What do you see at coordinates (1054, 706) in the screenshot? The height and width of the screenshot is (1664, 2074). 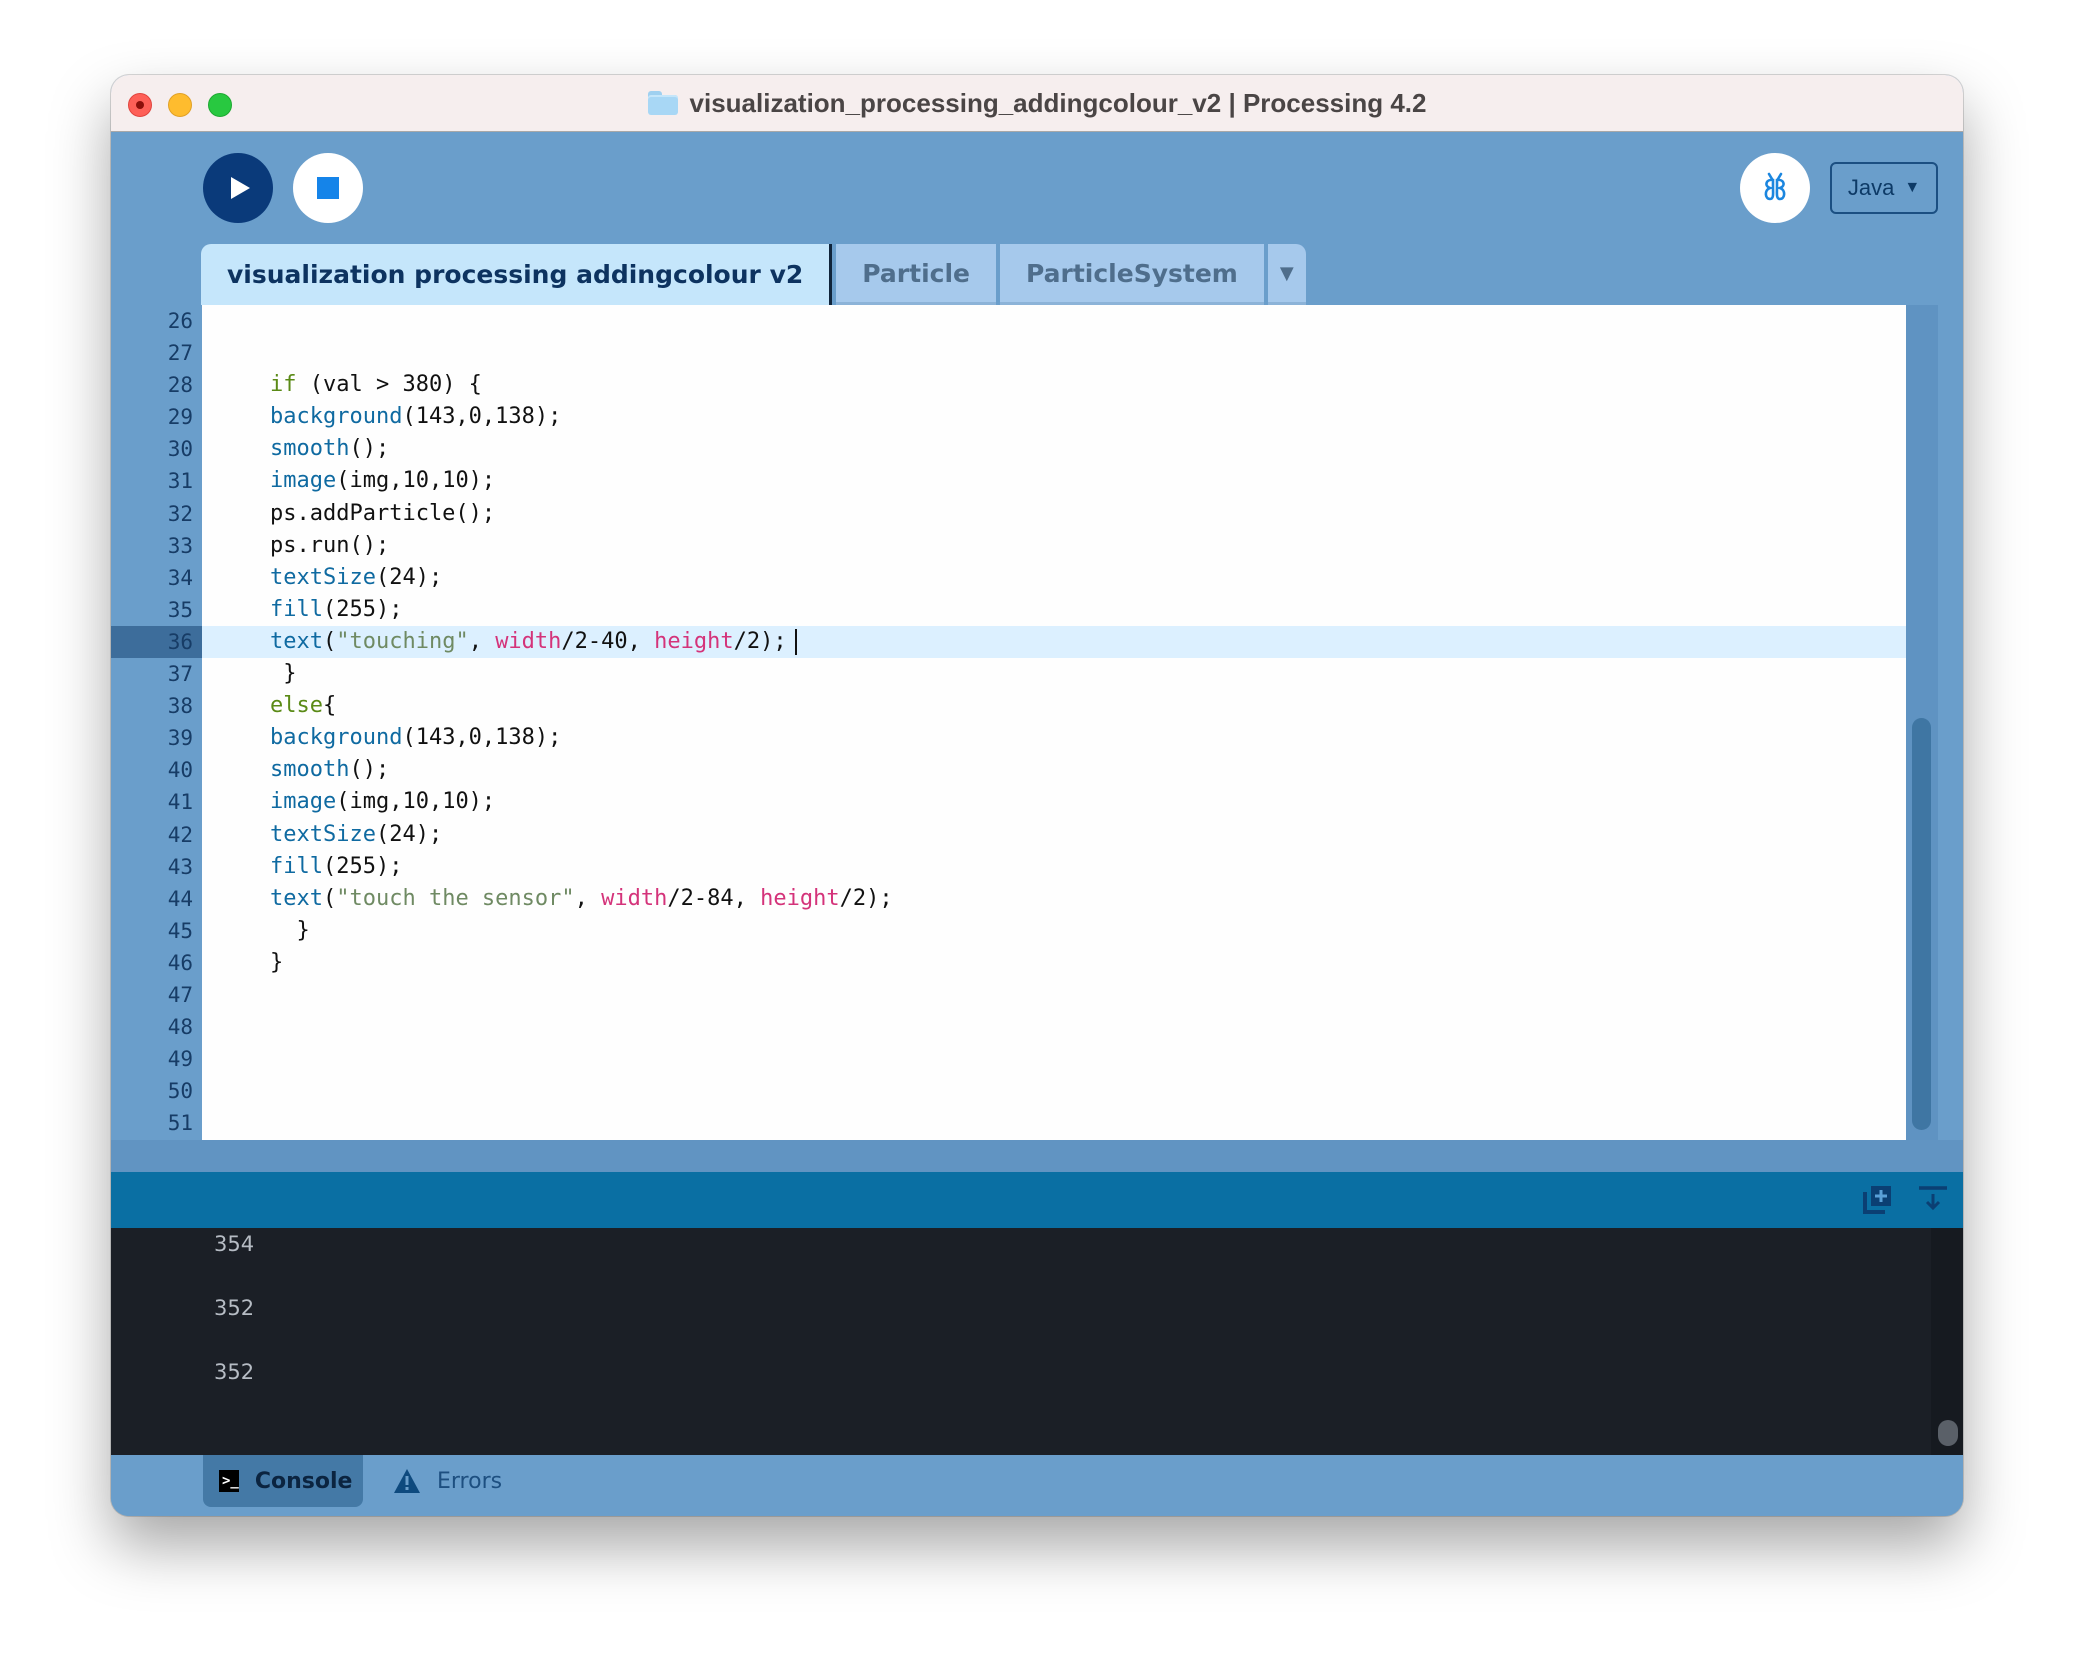 I see `code-line: else{` at bounding box center [1054, 706].